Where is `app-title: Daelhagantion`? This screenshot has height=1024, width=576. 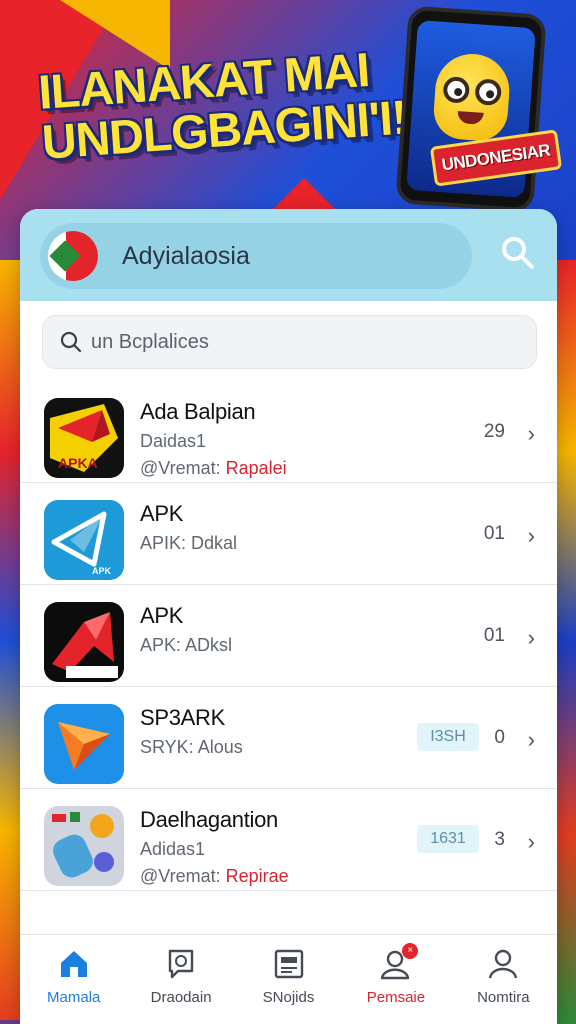 app-title: Daelhagantion is located at coordinates (209, 819).